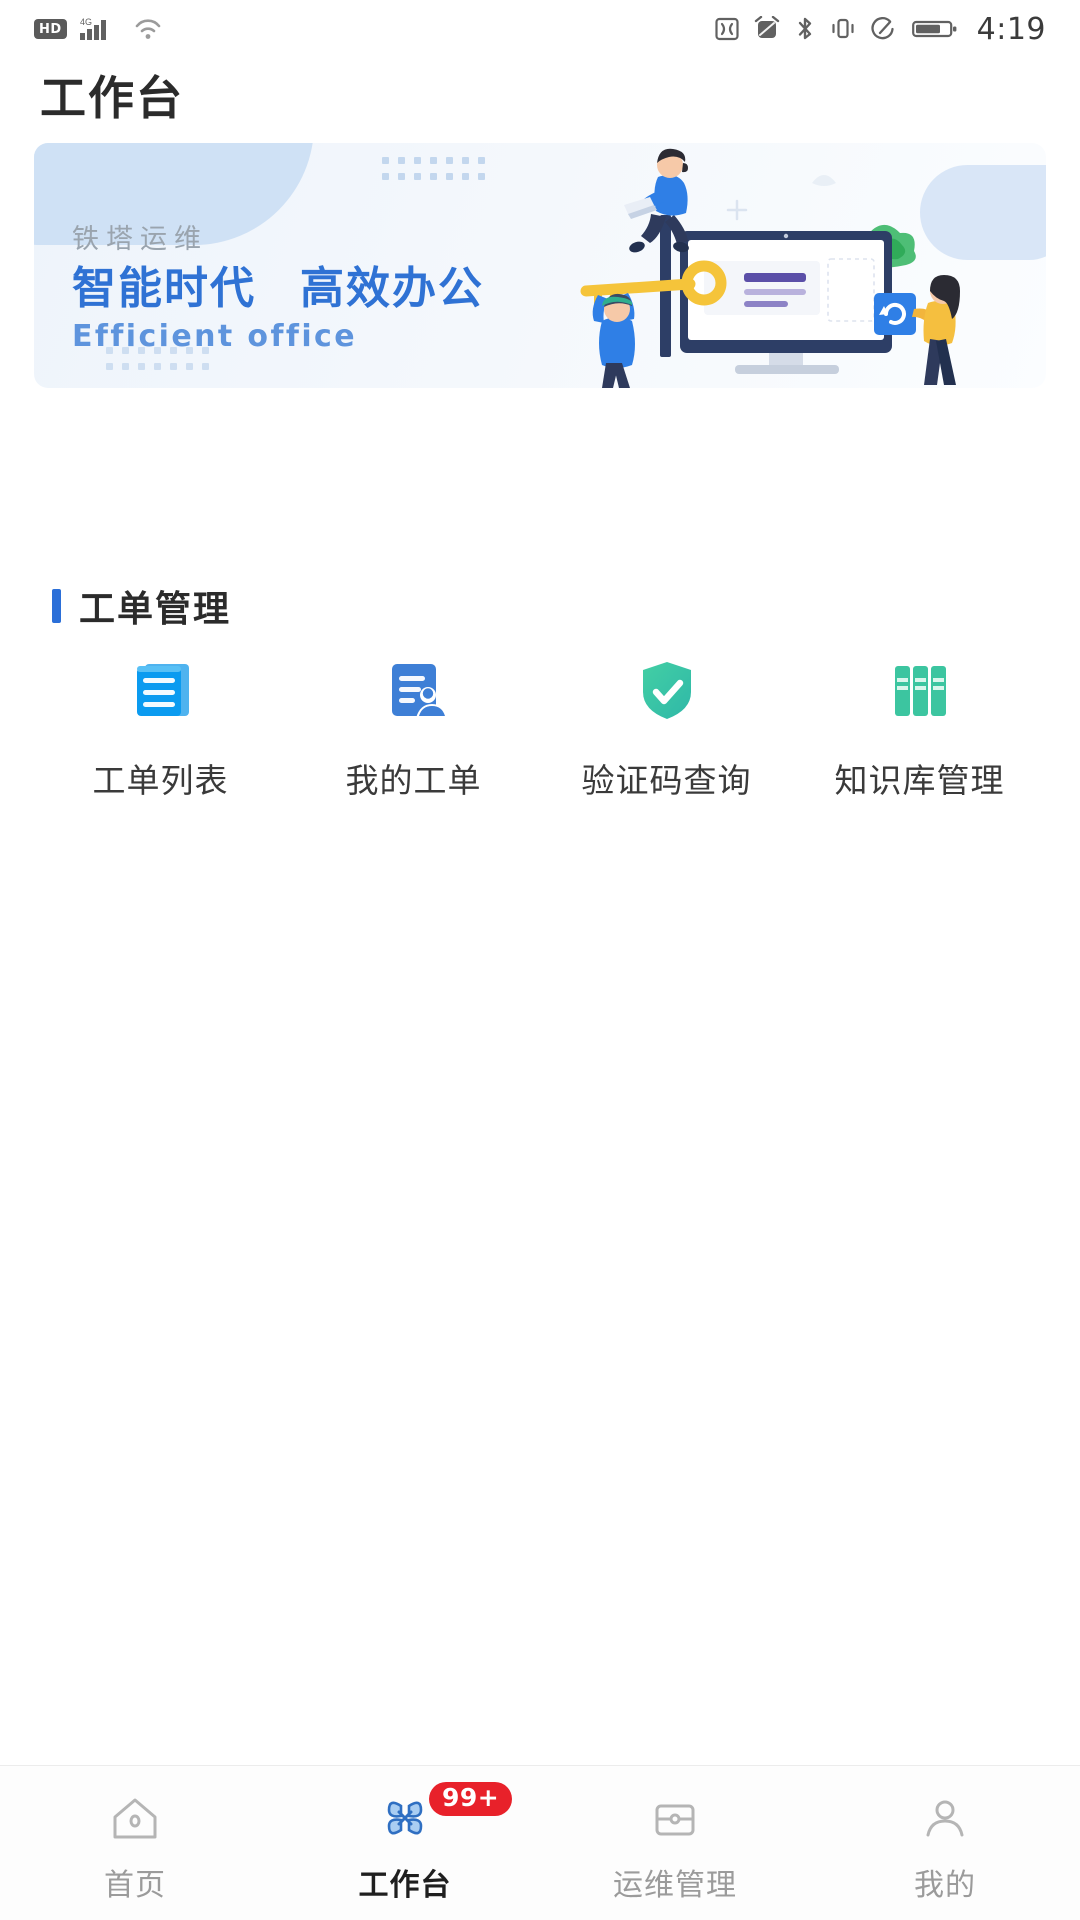 Image resolution: width=1080 pixels, height=1920 pixels. What do you see at coordinates (161, 690) in the screenshot?
I see `document-list-icon` at bounding box center [161, 690].